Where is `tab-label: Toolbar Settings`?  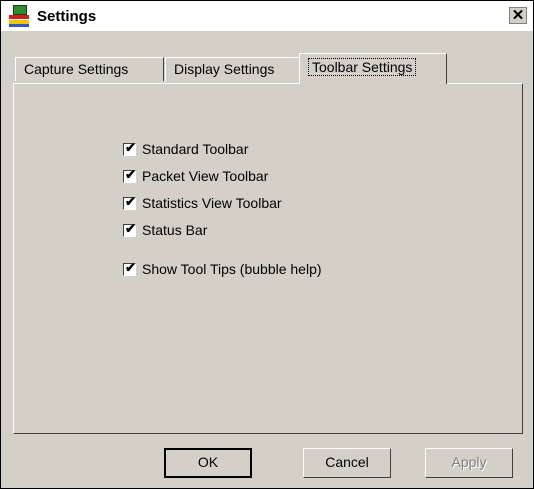 tab-label: Toolbar Settings is located at coordinates (362, 67).